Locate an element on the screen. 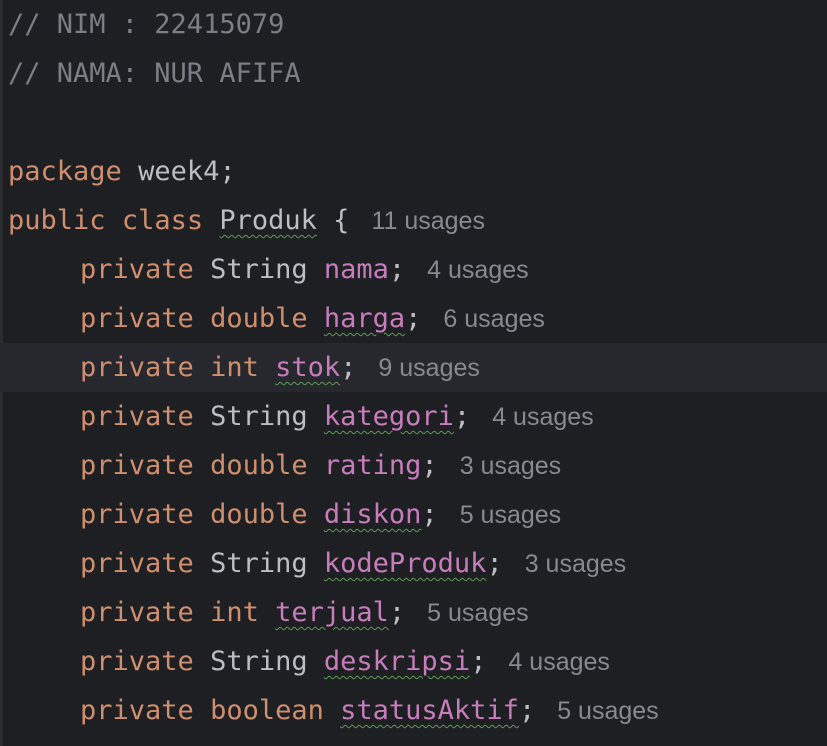  comment-nama: // NAMA: NUR AFIFA is located at coordinates (154, 73).